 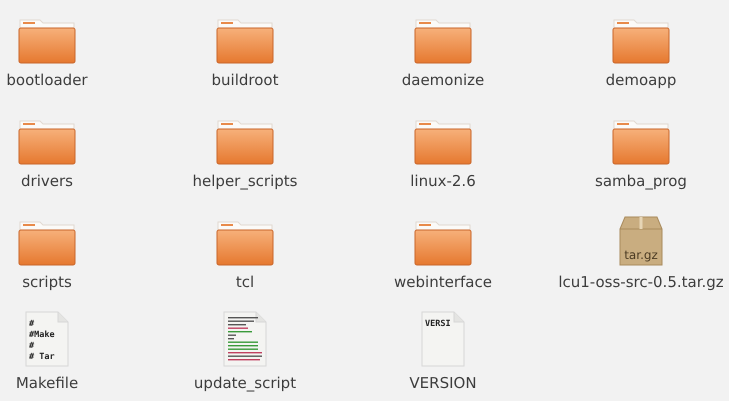 What do you see at coordinates (245, 80) in the screenshot?
I see `file-name: buildroot` at bounding box center [245, 80].